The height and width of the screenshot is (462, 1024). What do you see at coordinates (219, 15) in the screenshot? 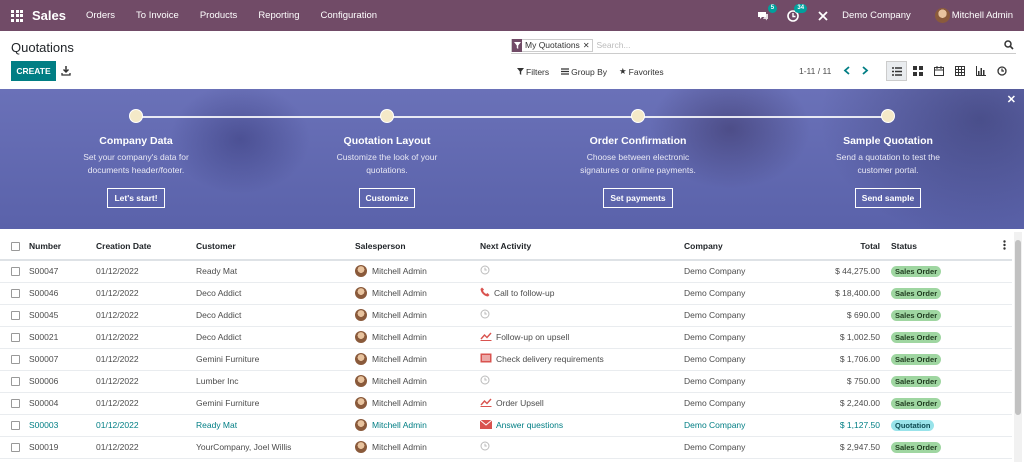
I see `menu-products: Products` at bounding box center [219, 15].